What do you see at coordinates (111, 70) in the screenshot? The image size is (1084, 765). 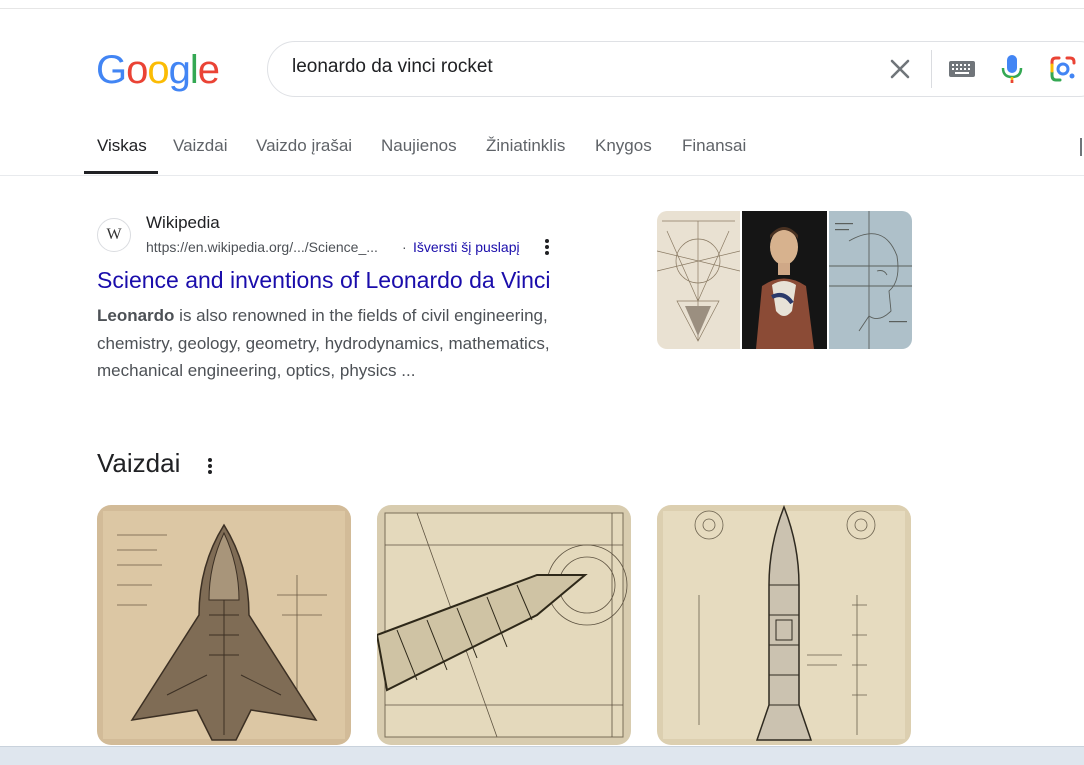 I see `logo-letter: G` at bounding box center [111, 70].